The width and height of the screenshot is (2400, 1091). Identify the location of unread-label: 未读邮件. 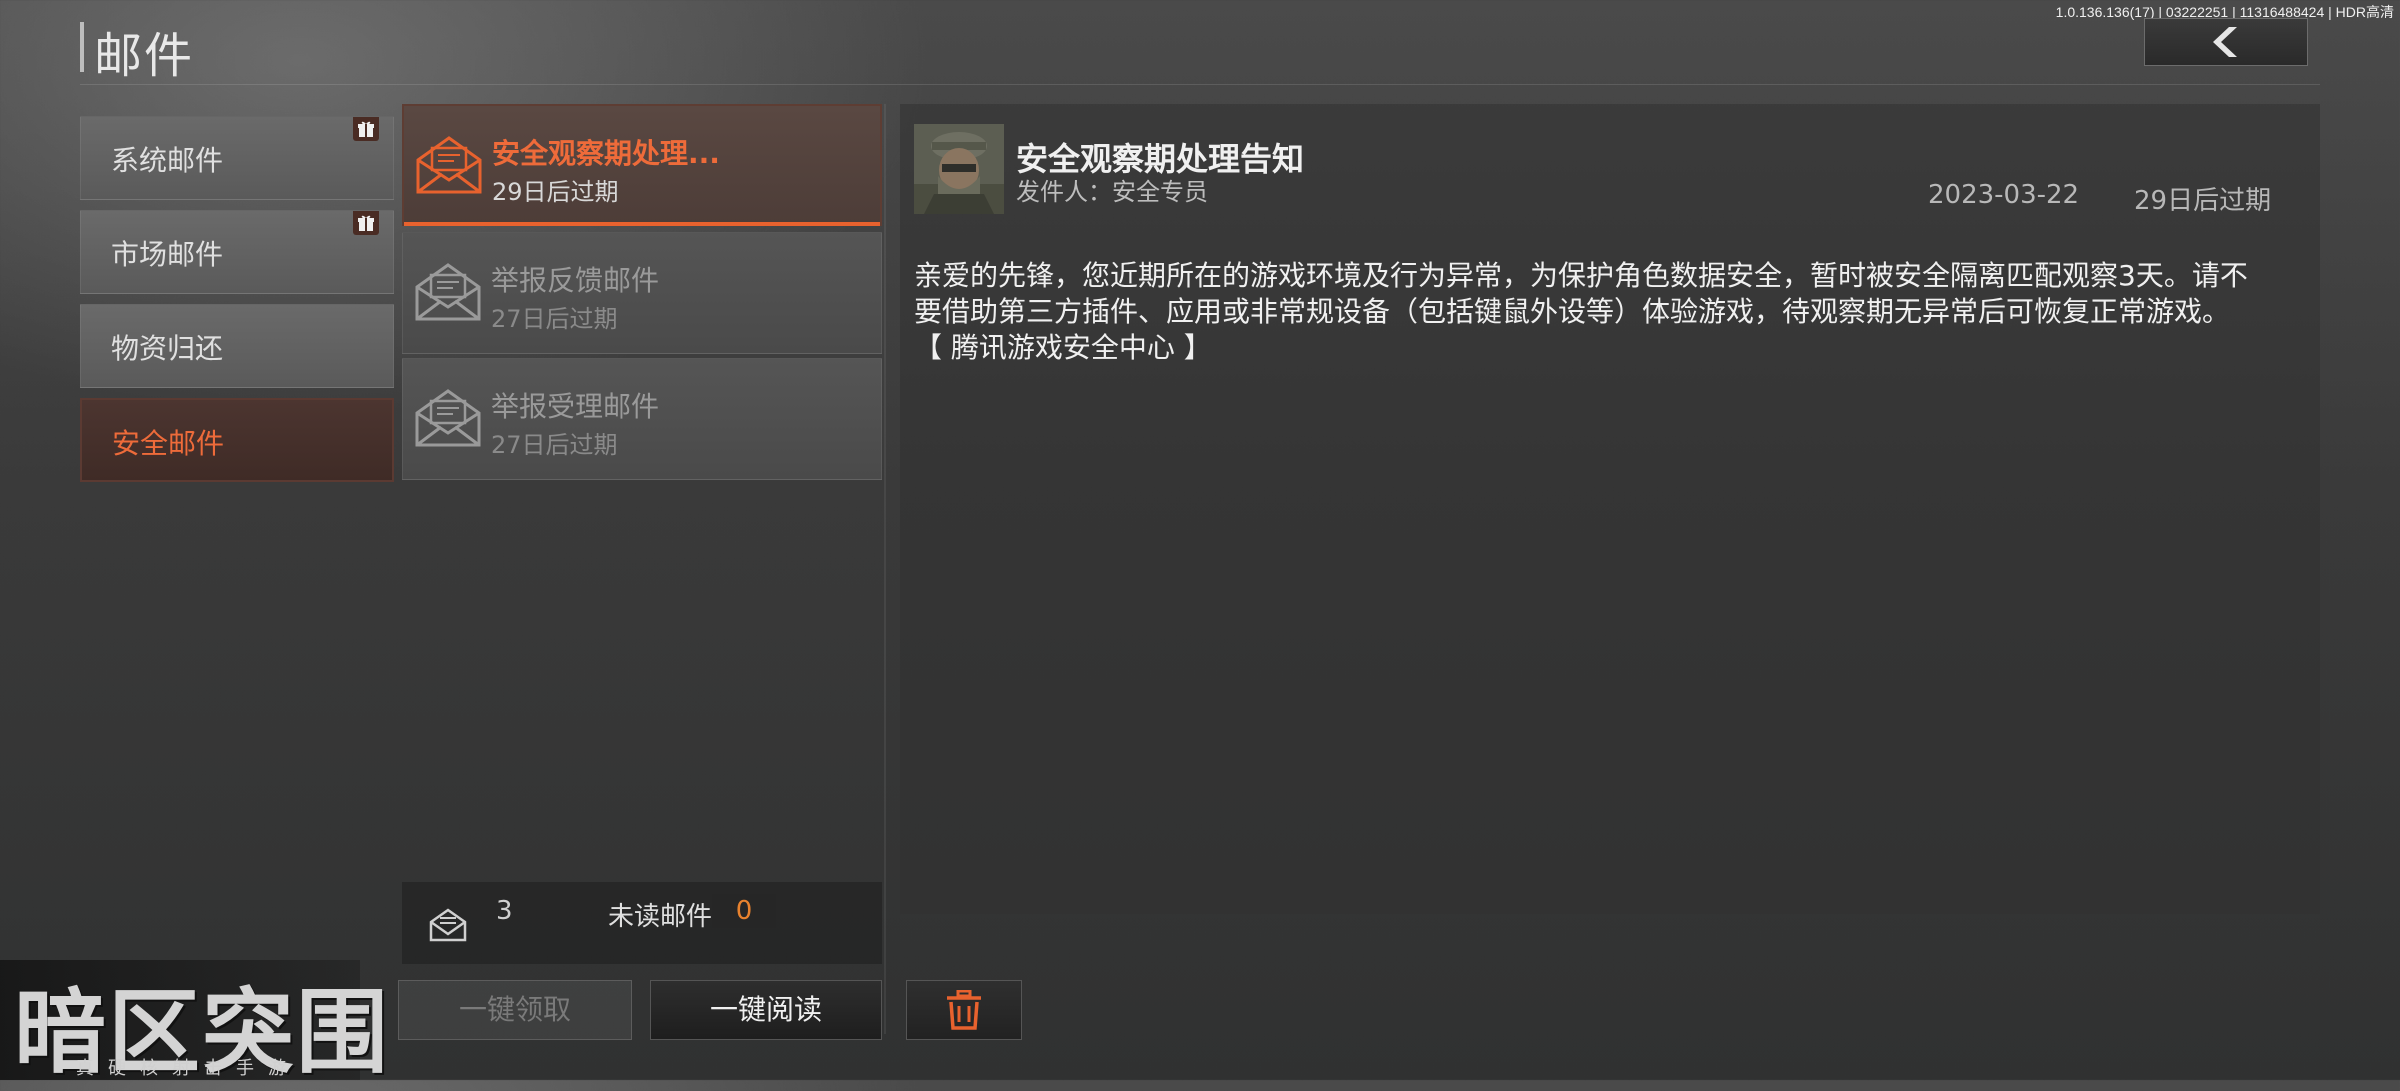
(660, 917).